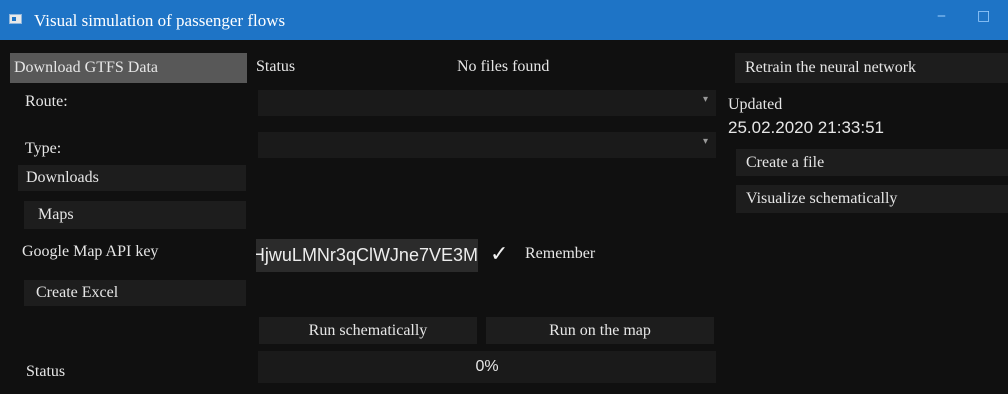 This screenshot has height=394, width=1008. I want to click on title-bar: Visual simulation of passenger flows ‒ □, so click(504, 20).